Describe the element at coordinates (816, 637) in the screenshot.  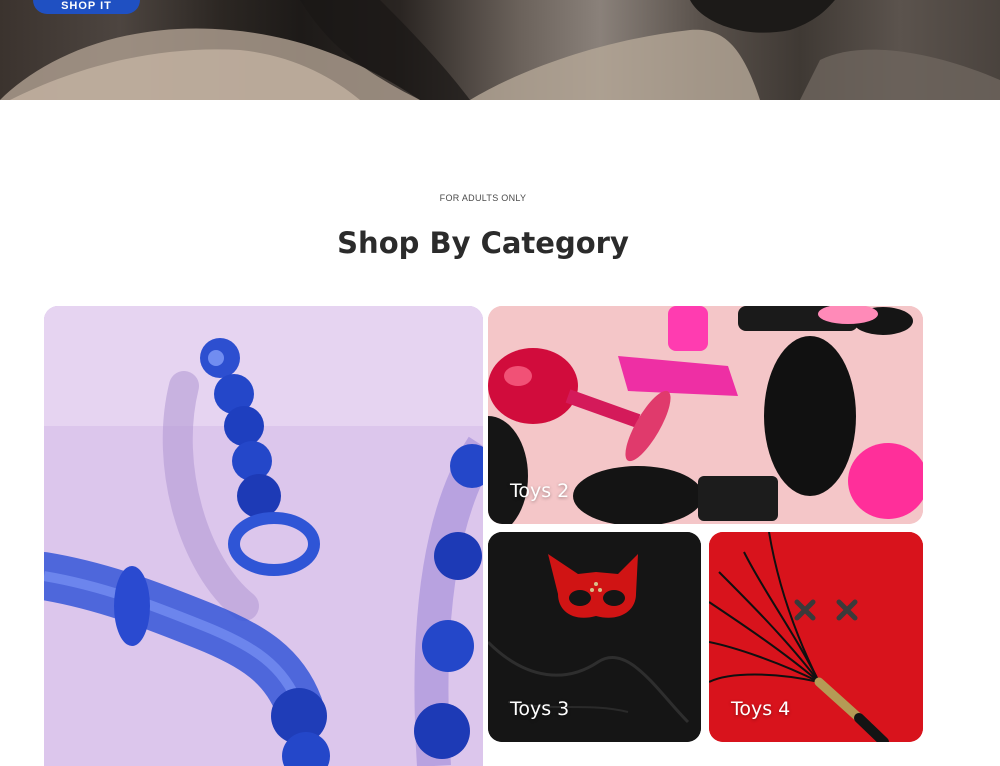
I see `category-tile-4: Toys 4` at that location.